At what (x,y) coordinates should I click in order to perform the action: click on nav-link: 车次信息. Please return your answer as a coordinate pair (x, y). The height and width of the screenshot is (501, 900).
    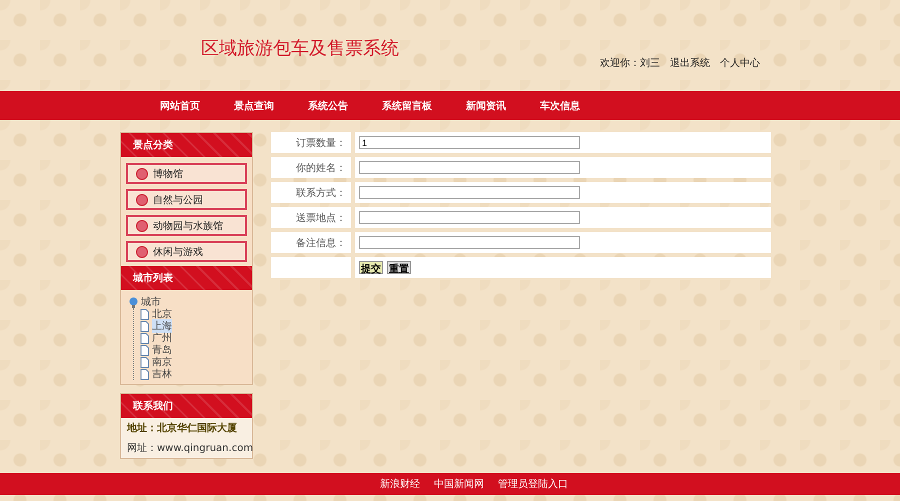
    Looking at the image, I should click on (560, 105).